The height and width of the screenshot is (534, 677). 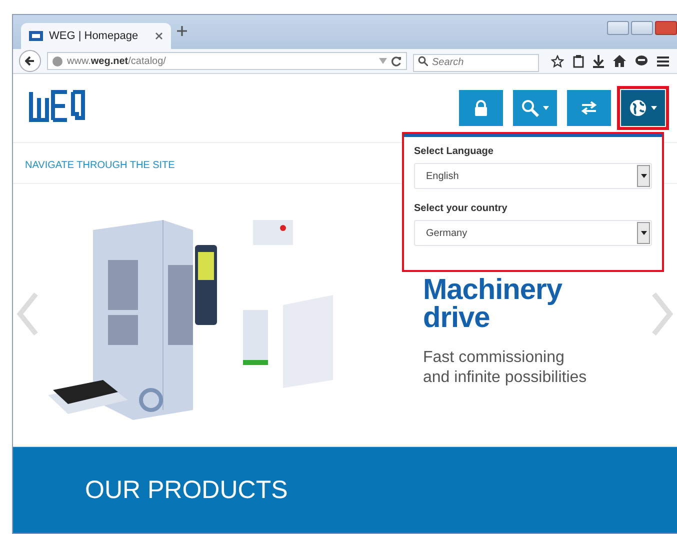 I want to click on search-button, so click(x=535, y=108).